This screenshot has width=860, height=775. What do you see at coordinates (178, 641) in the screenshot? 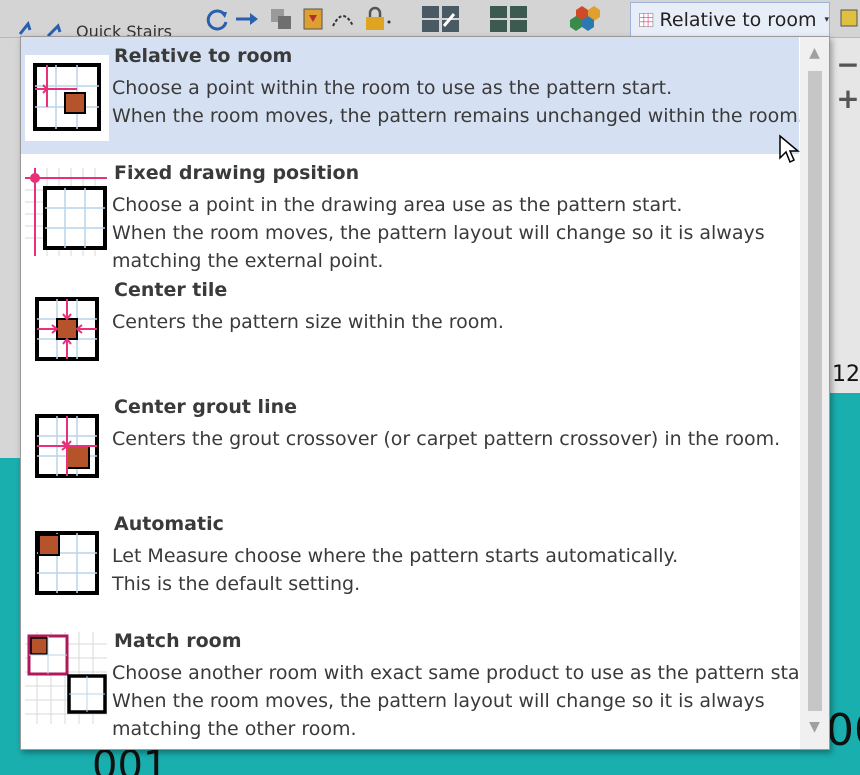
I see `option-title: Match room` at bounding box center [178, 641].